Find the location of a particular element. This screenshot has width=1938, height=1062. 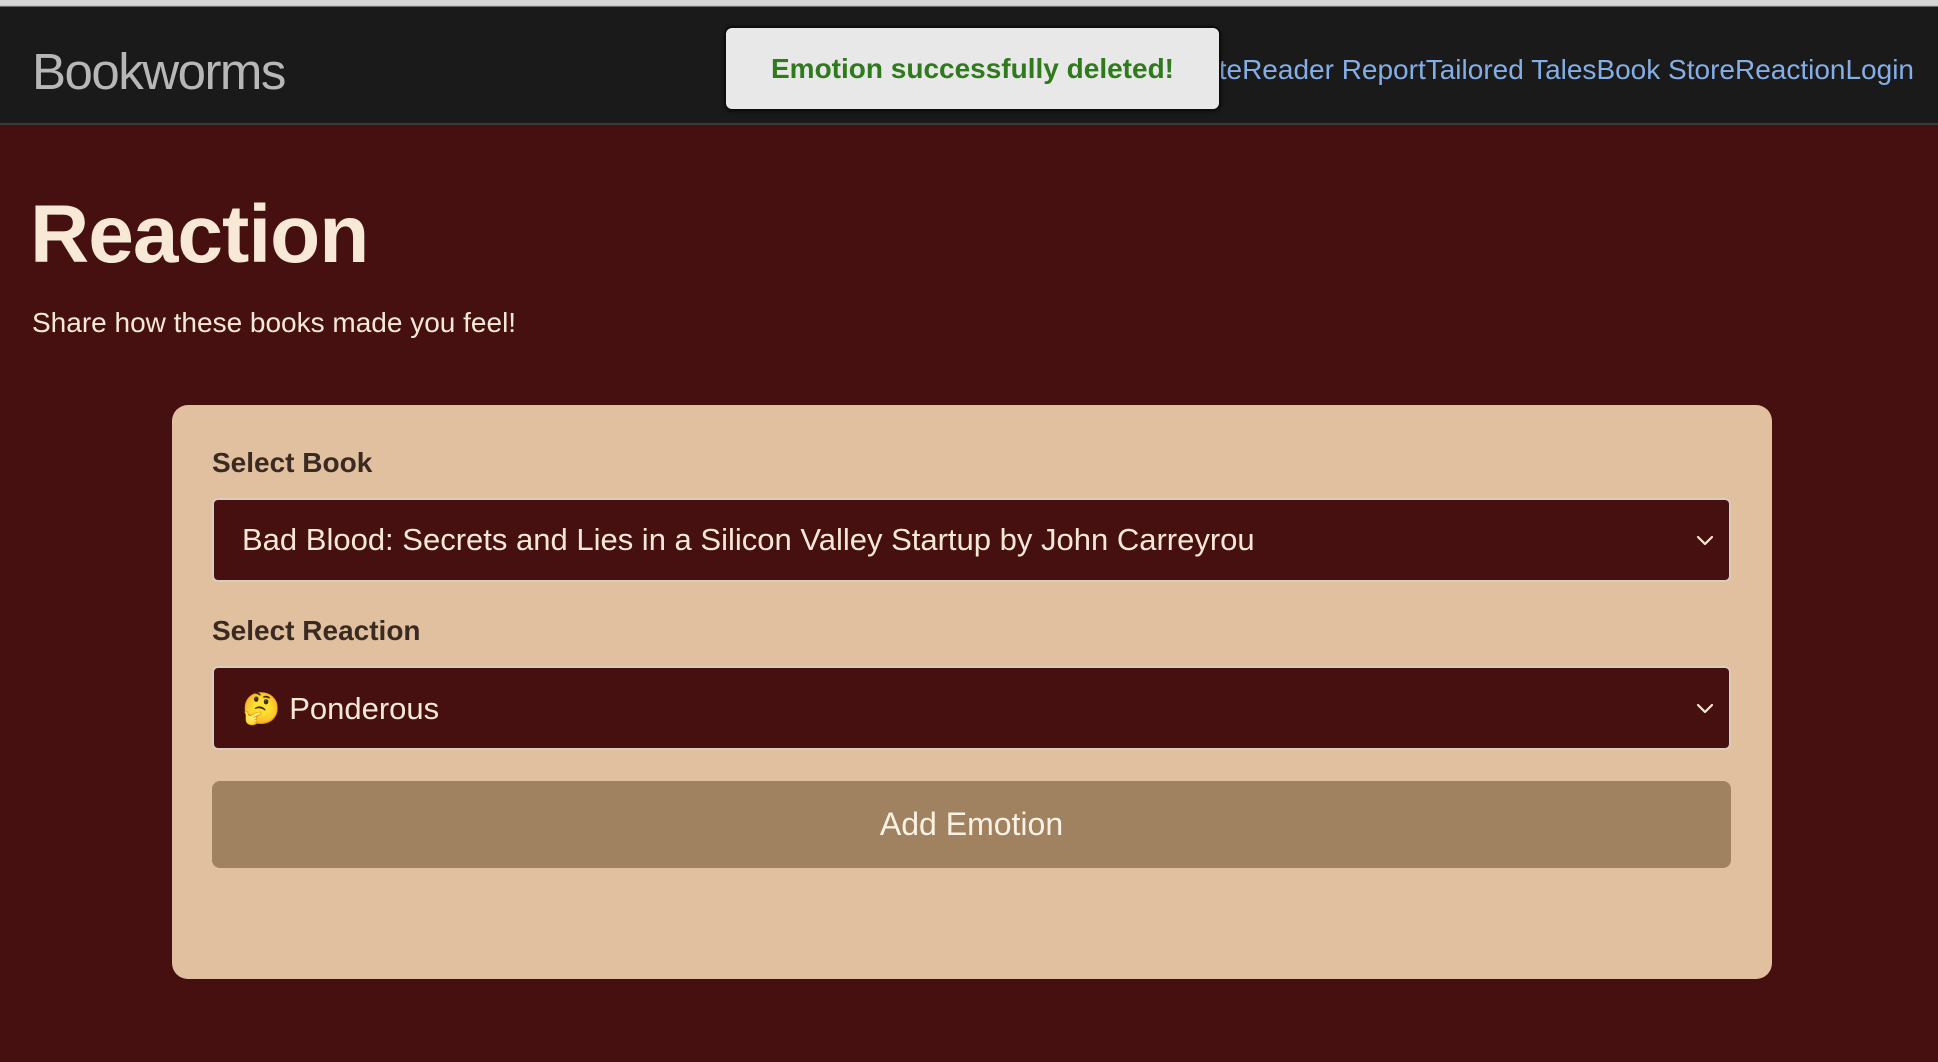

add-emotion-button: Add Emotion is located at coordinates (971, 824).